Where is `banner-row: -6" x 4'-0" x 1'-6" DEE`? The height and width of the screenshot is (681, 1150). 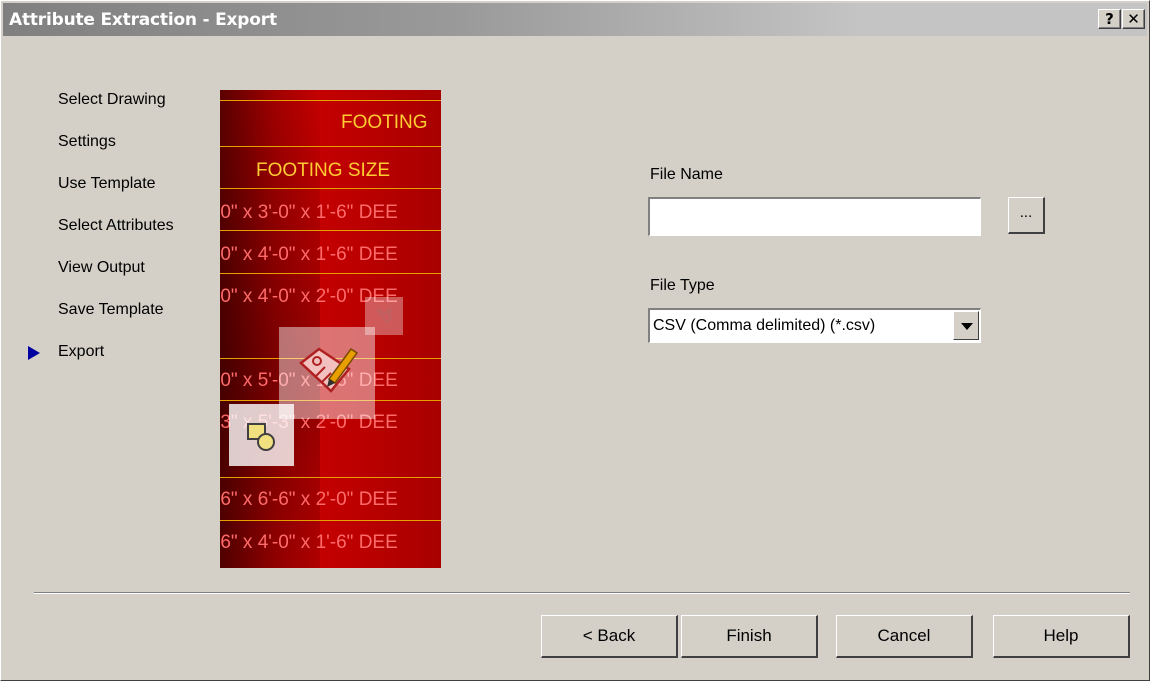
banner-row: -6" x 4'-0" x 1'-6" DEE is located at coordinates (309, 542).